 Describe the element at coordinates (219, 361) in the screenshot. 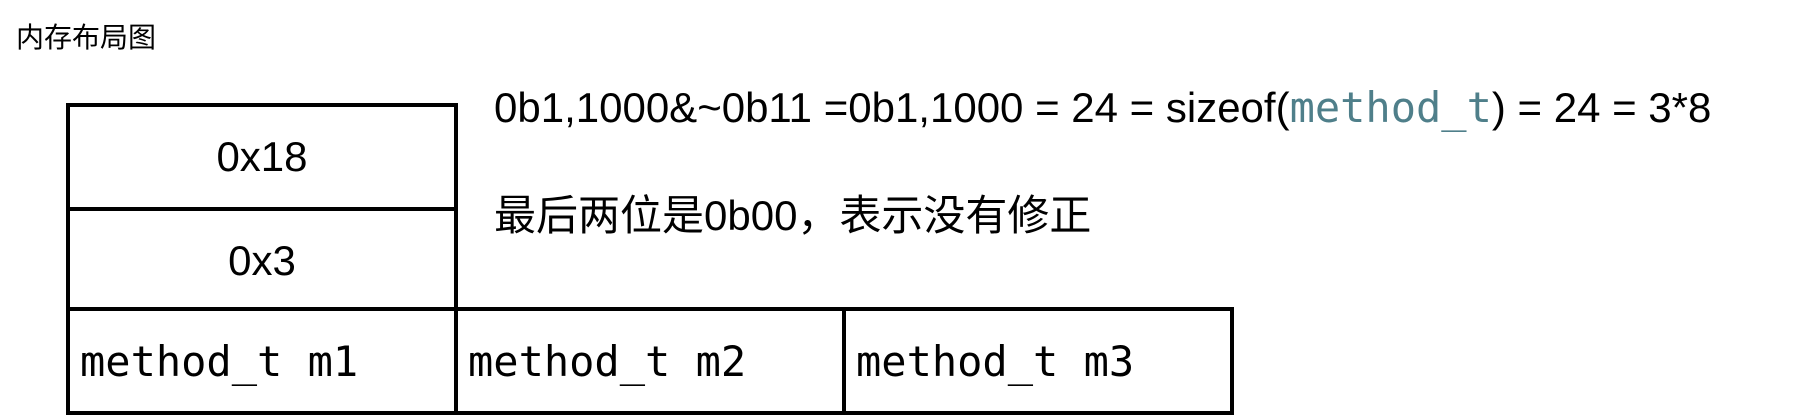

I see `method-cell-m1-label: method_t m1` at that location.